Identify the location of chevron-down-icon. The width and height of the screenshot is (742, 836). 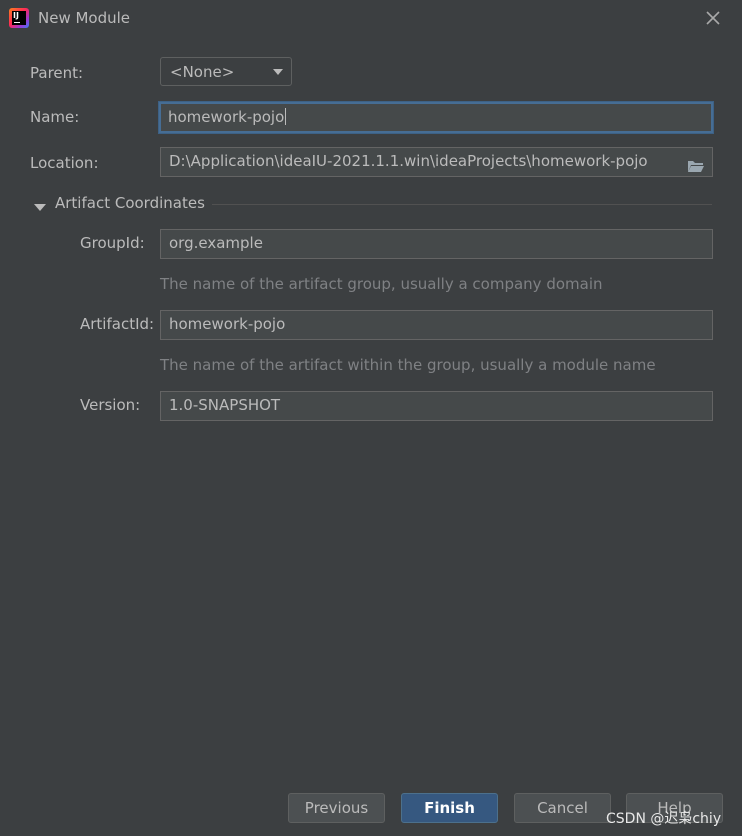
(278, 72).